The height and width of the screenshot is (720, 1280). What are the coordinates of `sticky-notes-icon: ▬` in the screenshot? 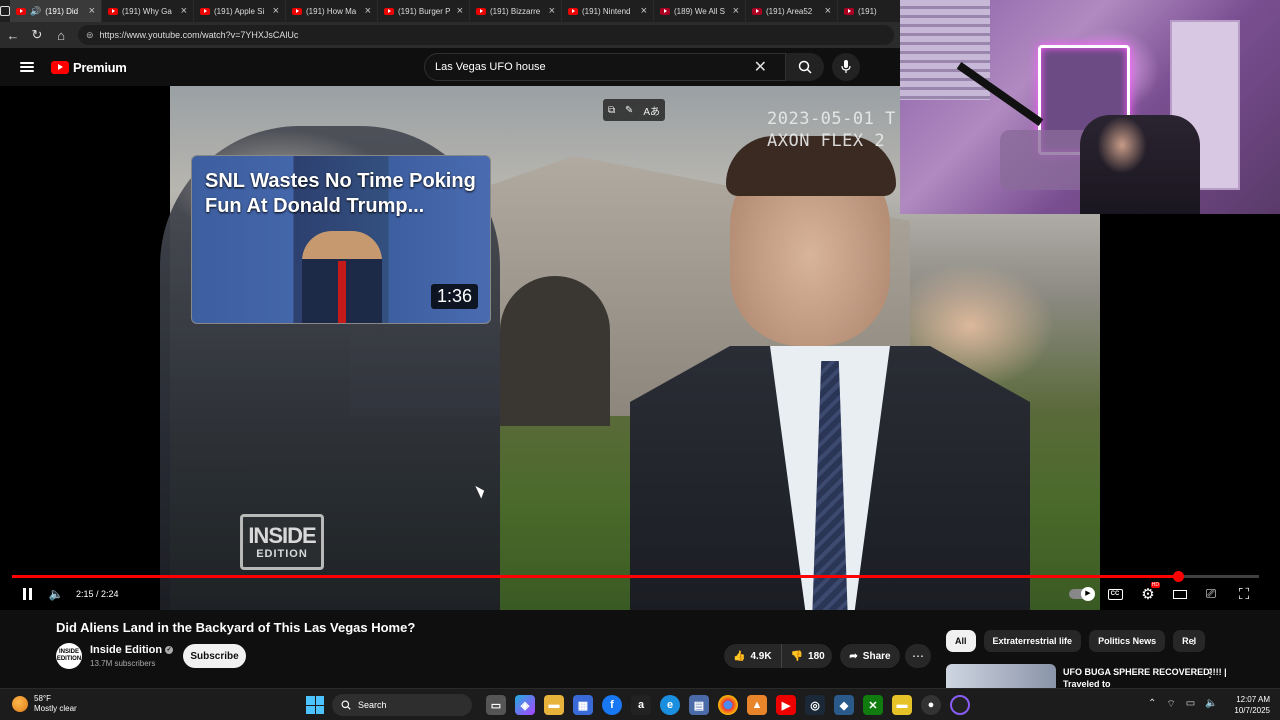 It's located at (902, 705).